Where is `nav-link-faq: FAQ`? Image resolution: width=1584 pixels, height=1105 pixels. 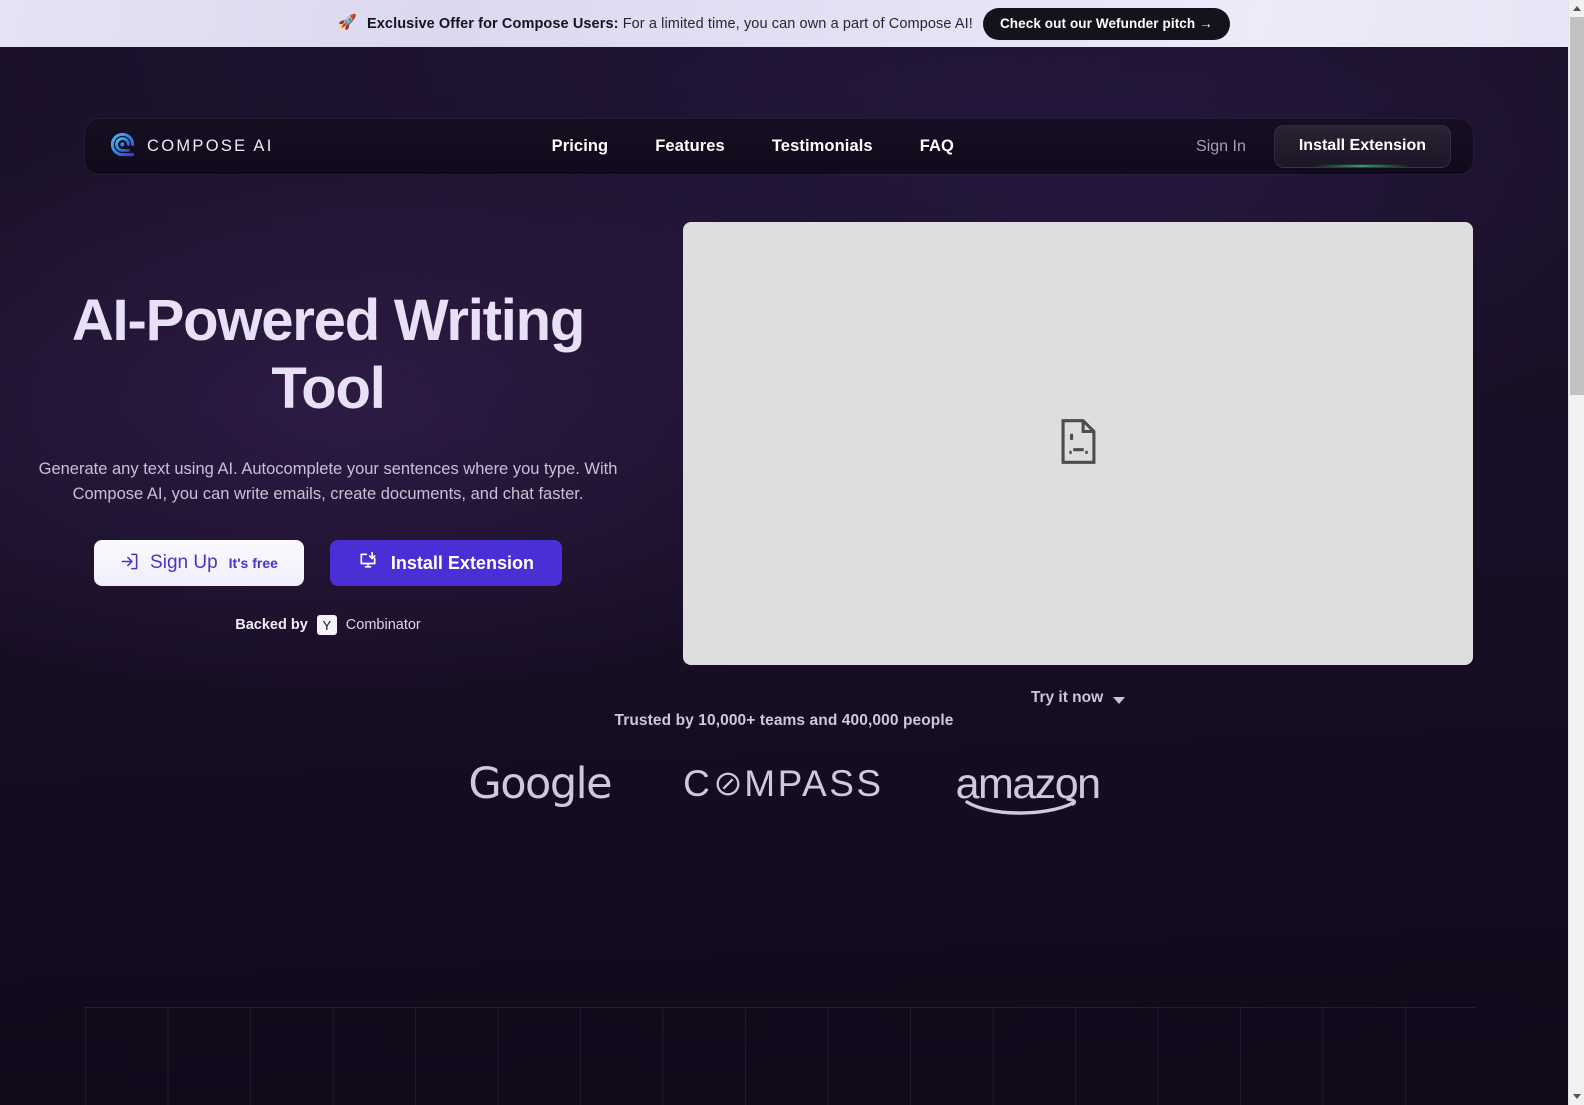
nav-link-faq: FAQ is located at coordinates (937, 146).